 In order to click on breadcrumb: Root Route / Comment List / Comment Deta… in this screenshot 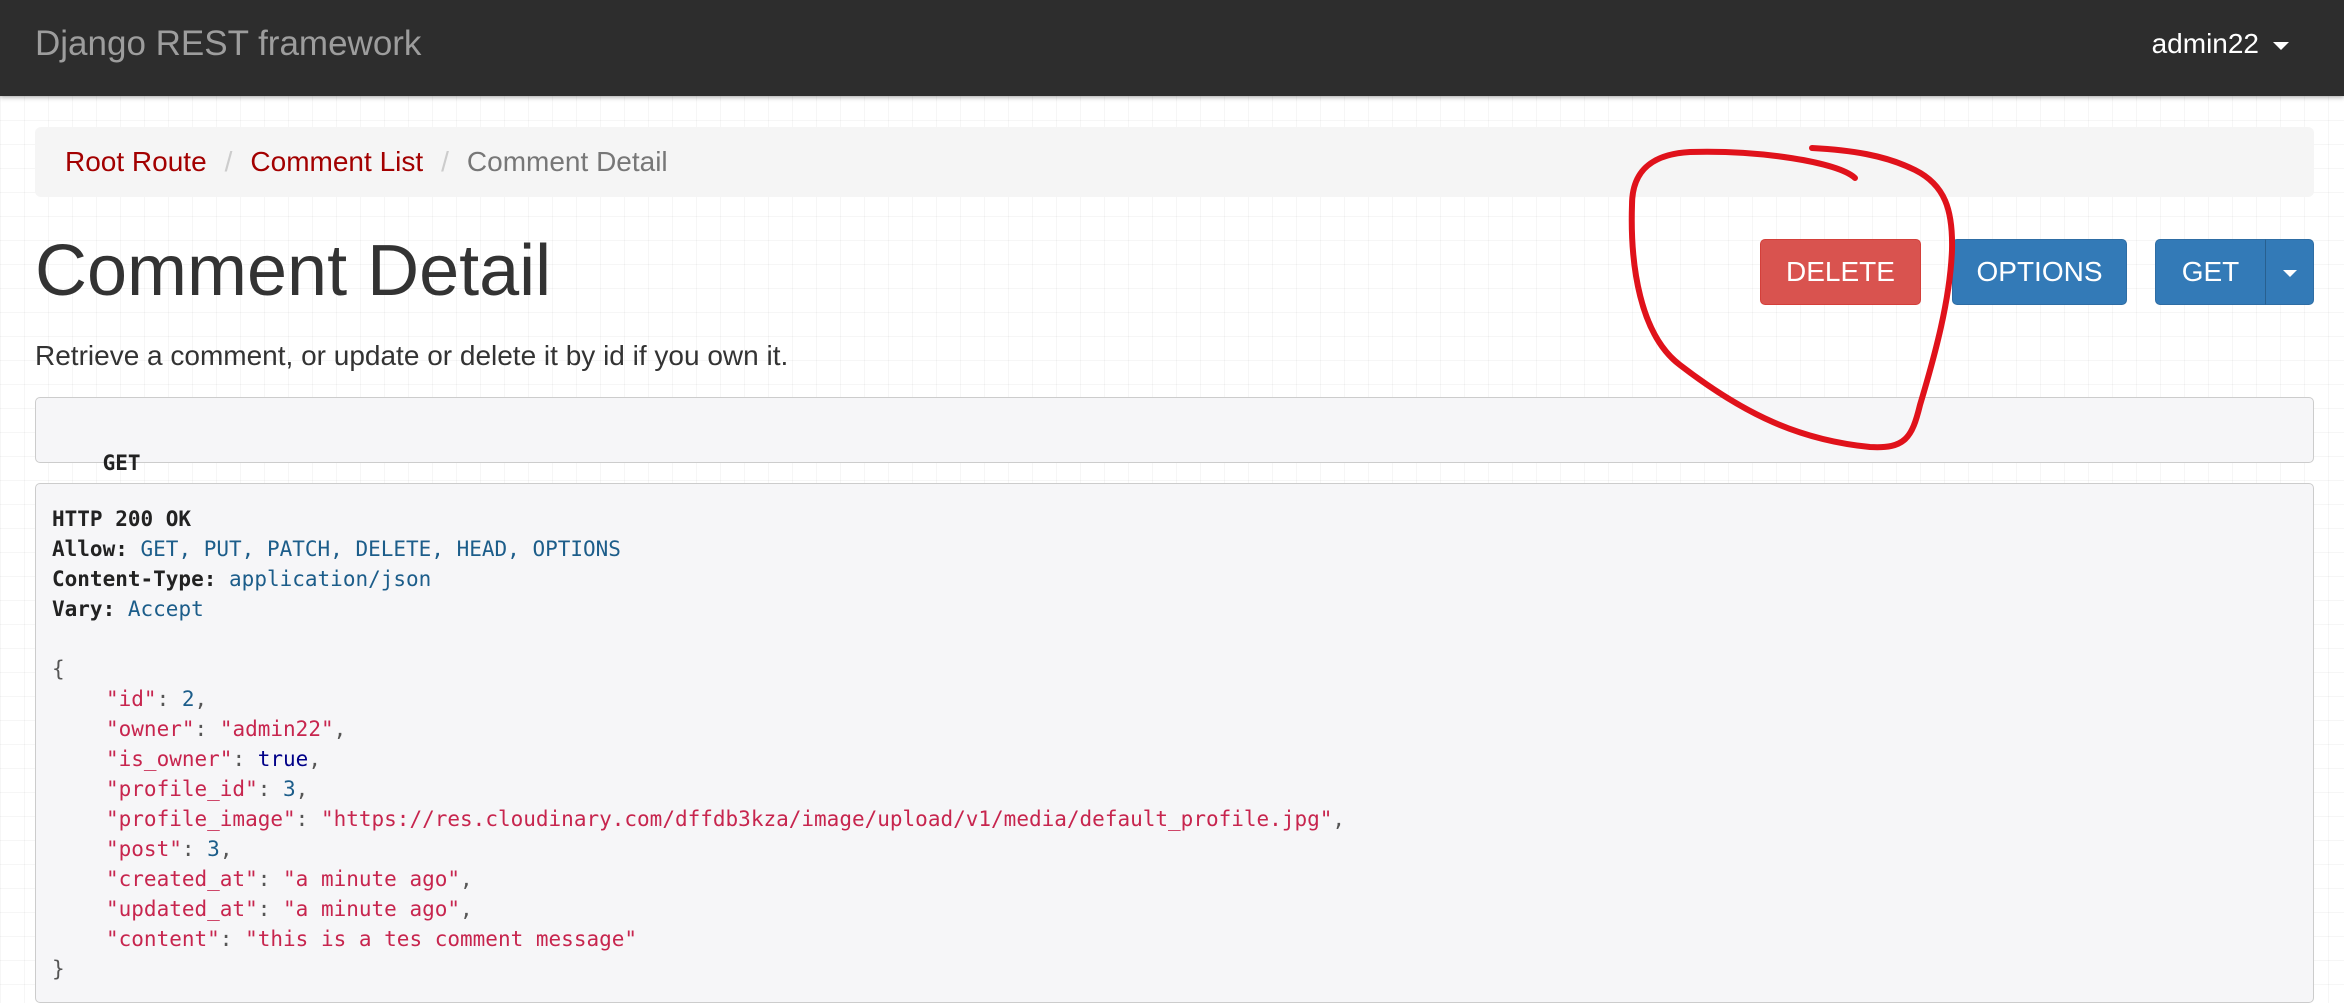, I will do `click(1174, 162)`.